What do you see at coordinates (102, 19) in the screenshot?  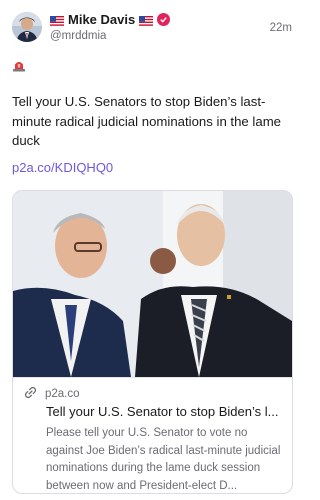 I see `author-display-name: Mike Davis` at bounding box center [102, 19].